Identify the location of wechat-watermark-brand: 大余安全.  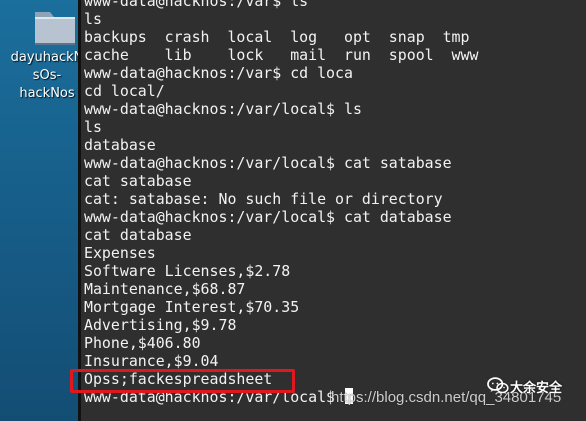
(536, 388).